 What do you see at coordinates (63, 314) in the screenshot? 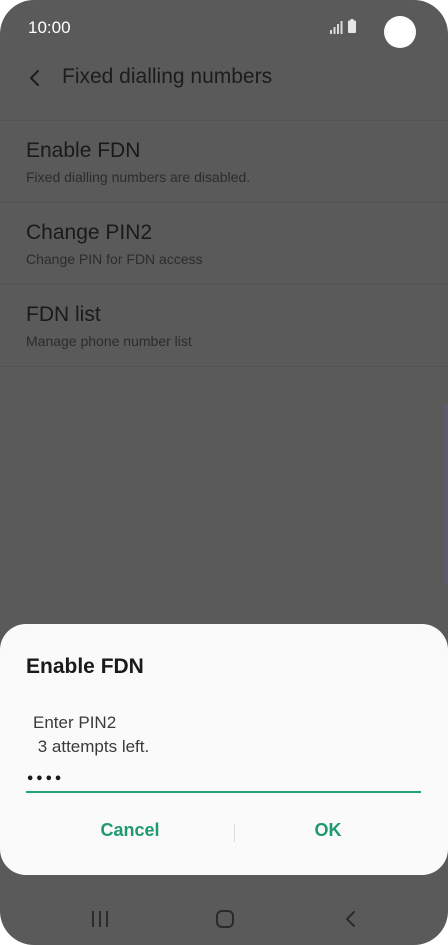
I see `list-item-title: FDN list` at bounding box center [63, 314].